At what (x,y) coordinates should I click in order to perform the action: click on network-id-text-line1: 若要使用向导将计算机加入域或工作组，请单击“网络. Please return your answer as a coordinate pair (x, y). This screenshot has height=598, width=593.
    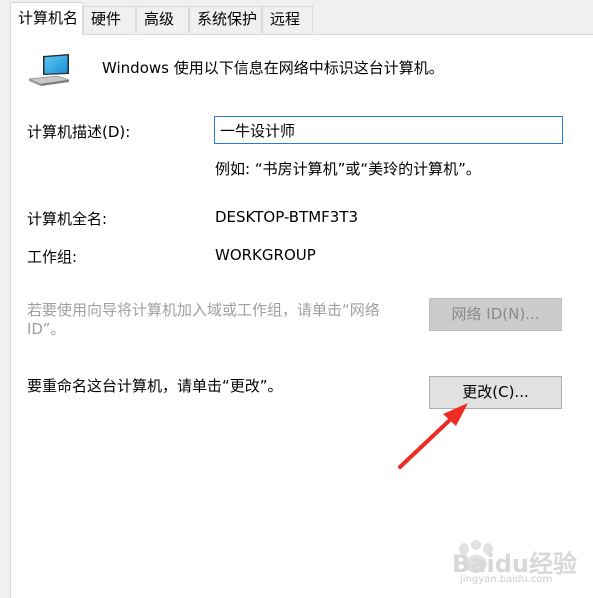
    Looking at the image, I should click on (203, 310).